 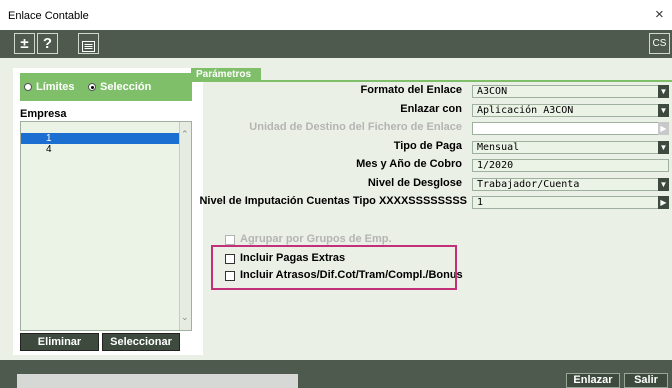 I want to click on agrupar-label: Agrupar por Grupos de Emp., so click(x=316, y=239).